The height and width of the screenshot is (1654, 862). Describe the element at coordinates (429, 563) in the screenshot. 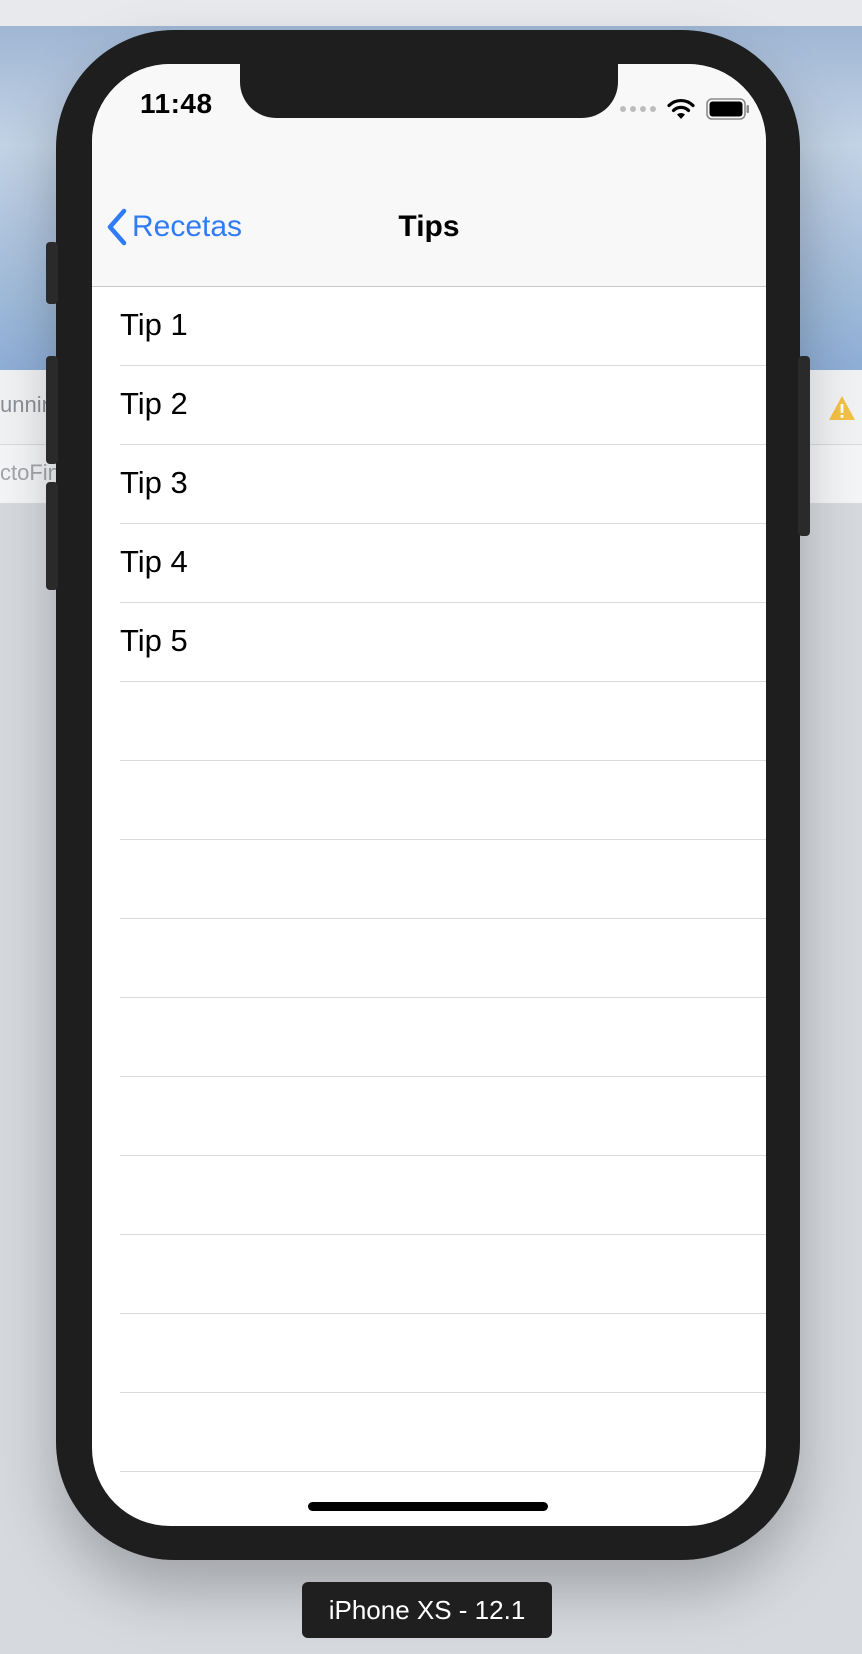

I see `table-row: Tip 4` at that location.